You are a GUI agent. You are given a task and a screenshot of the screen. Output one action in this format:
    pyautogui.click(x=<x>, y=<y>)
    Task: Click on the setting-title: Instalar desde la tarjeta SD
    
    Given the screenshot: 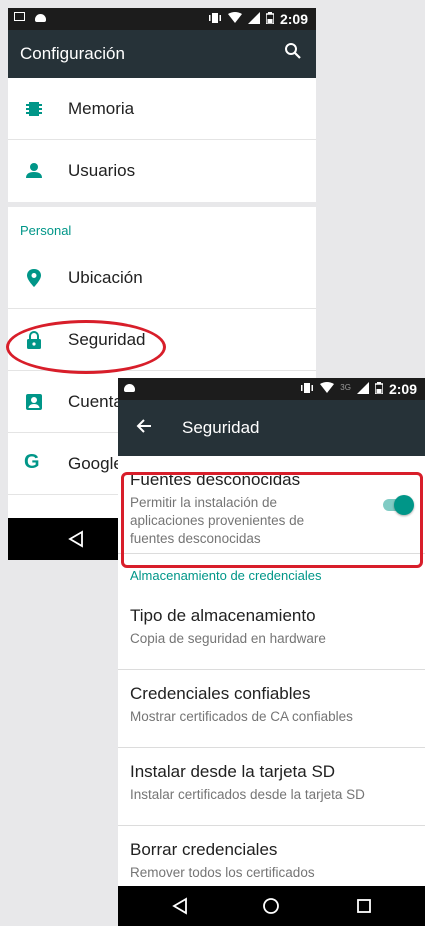 What is the action you would take?
    pyautogui.click(x=233, y=771)
    